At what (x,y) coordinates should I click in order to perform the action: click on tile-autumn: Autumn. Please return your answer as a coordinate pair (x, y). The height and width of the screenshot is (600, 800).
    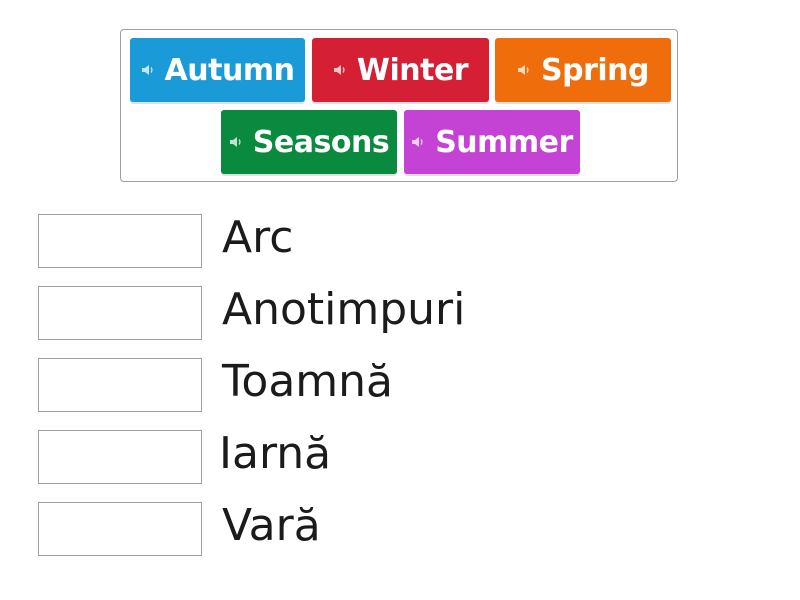
    Looking at the image, I should click on (217, 70).